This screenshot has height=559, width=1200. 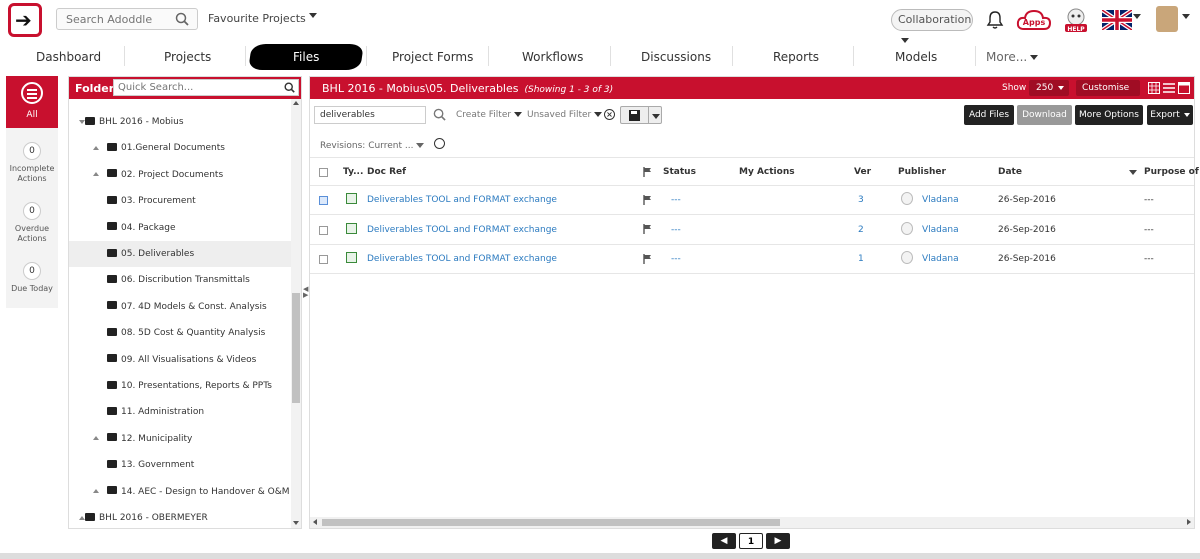 I want to click on incomplete-actions: 0 Incomplete Actions, so click(x=32, y=163).